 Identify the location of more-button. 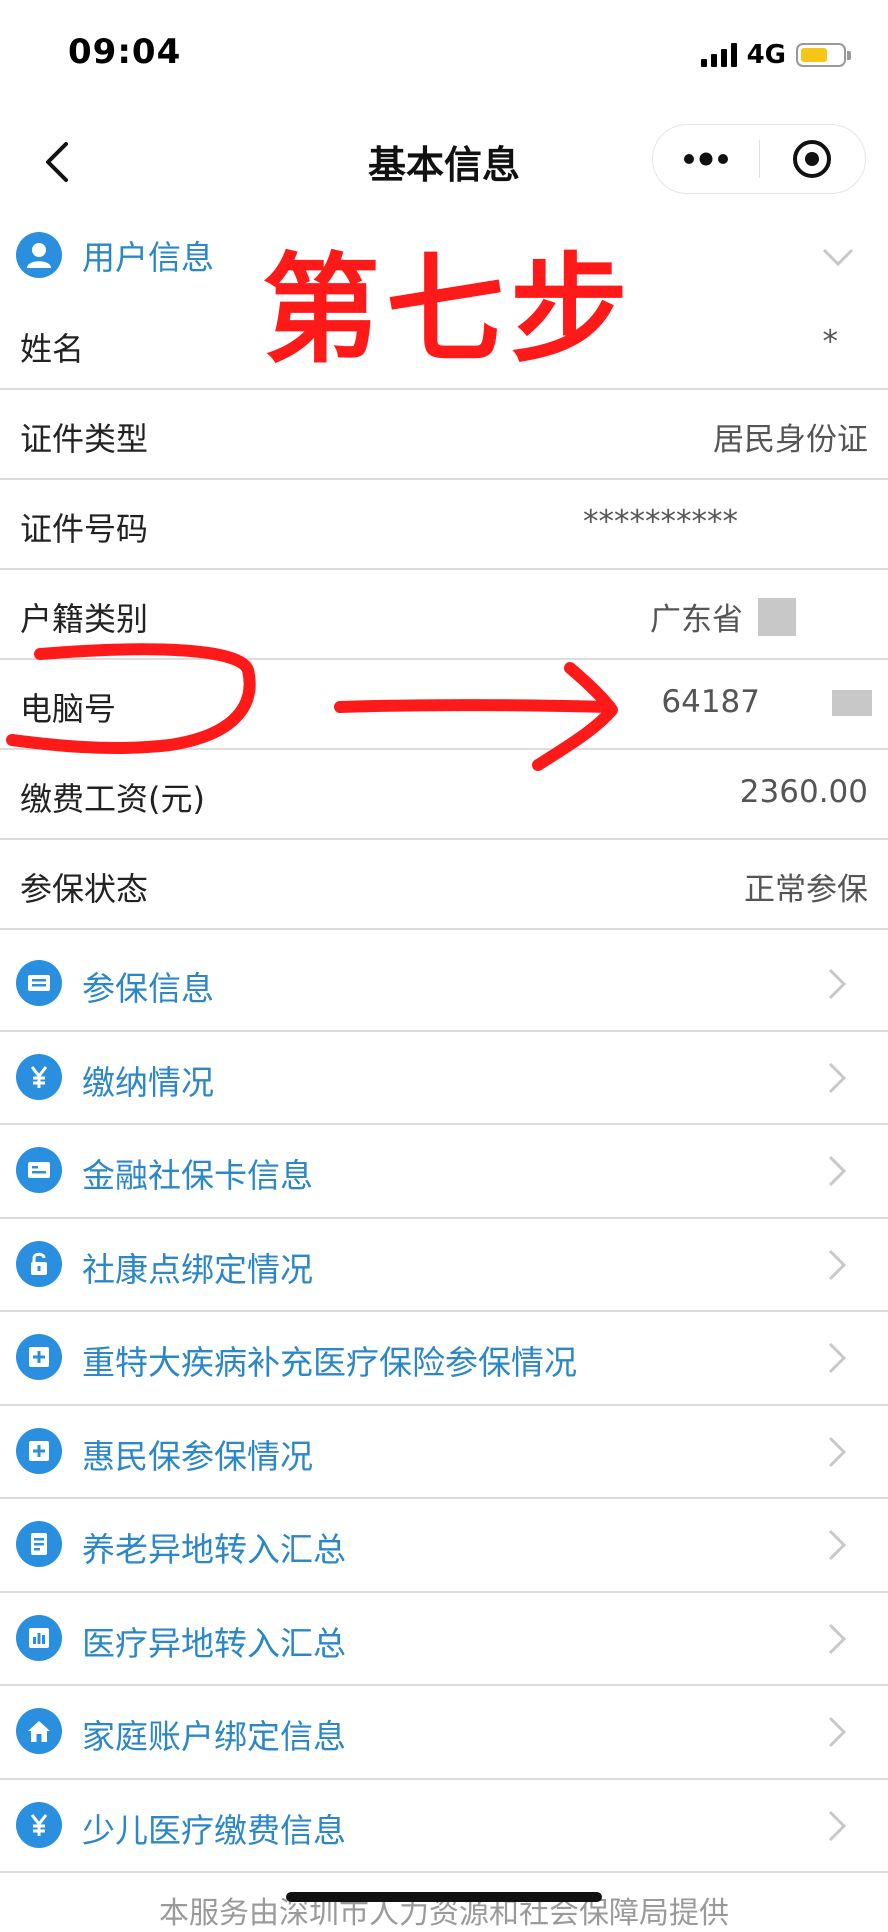
(706, 159).